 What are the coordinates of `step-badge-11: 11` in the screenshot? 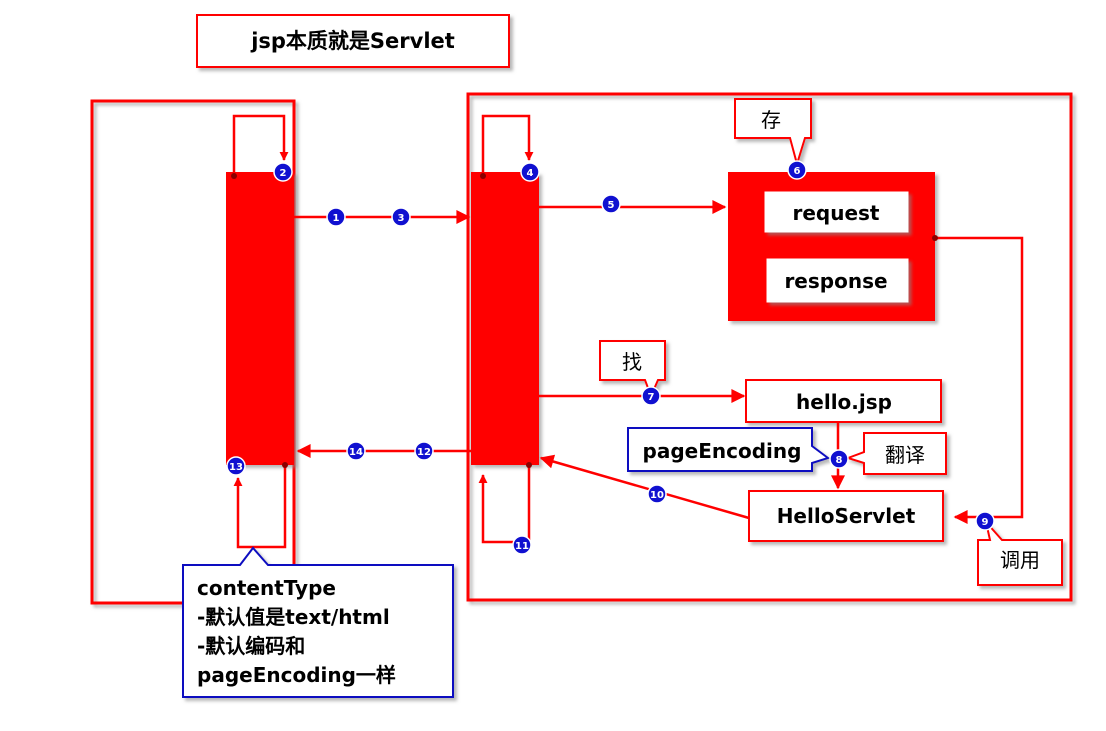 It's located at (522, 545).